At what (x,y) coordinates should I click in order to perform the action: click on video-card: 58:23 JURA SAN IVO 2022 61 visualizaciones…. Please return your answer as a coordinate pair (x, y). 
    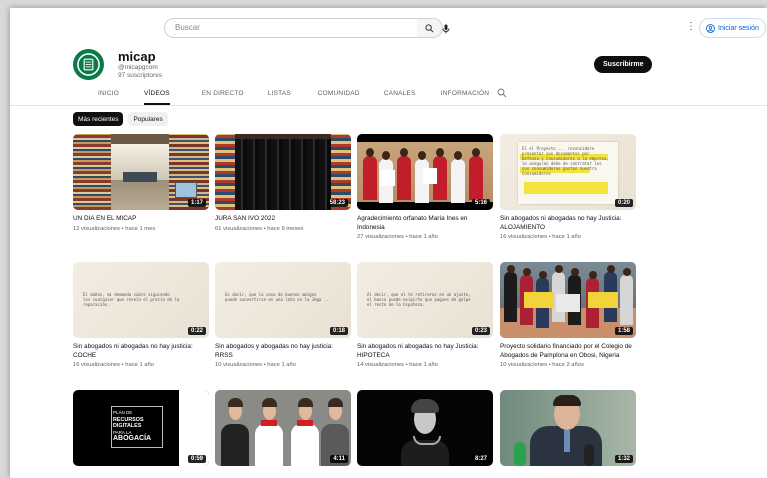
    Looking at the image, I should click on (283, 183).